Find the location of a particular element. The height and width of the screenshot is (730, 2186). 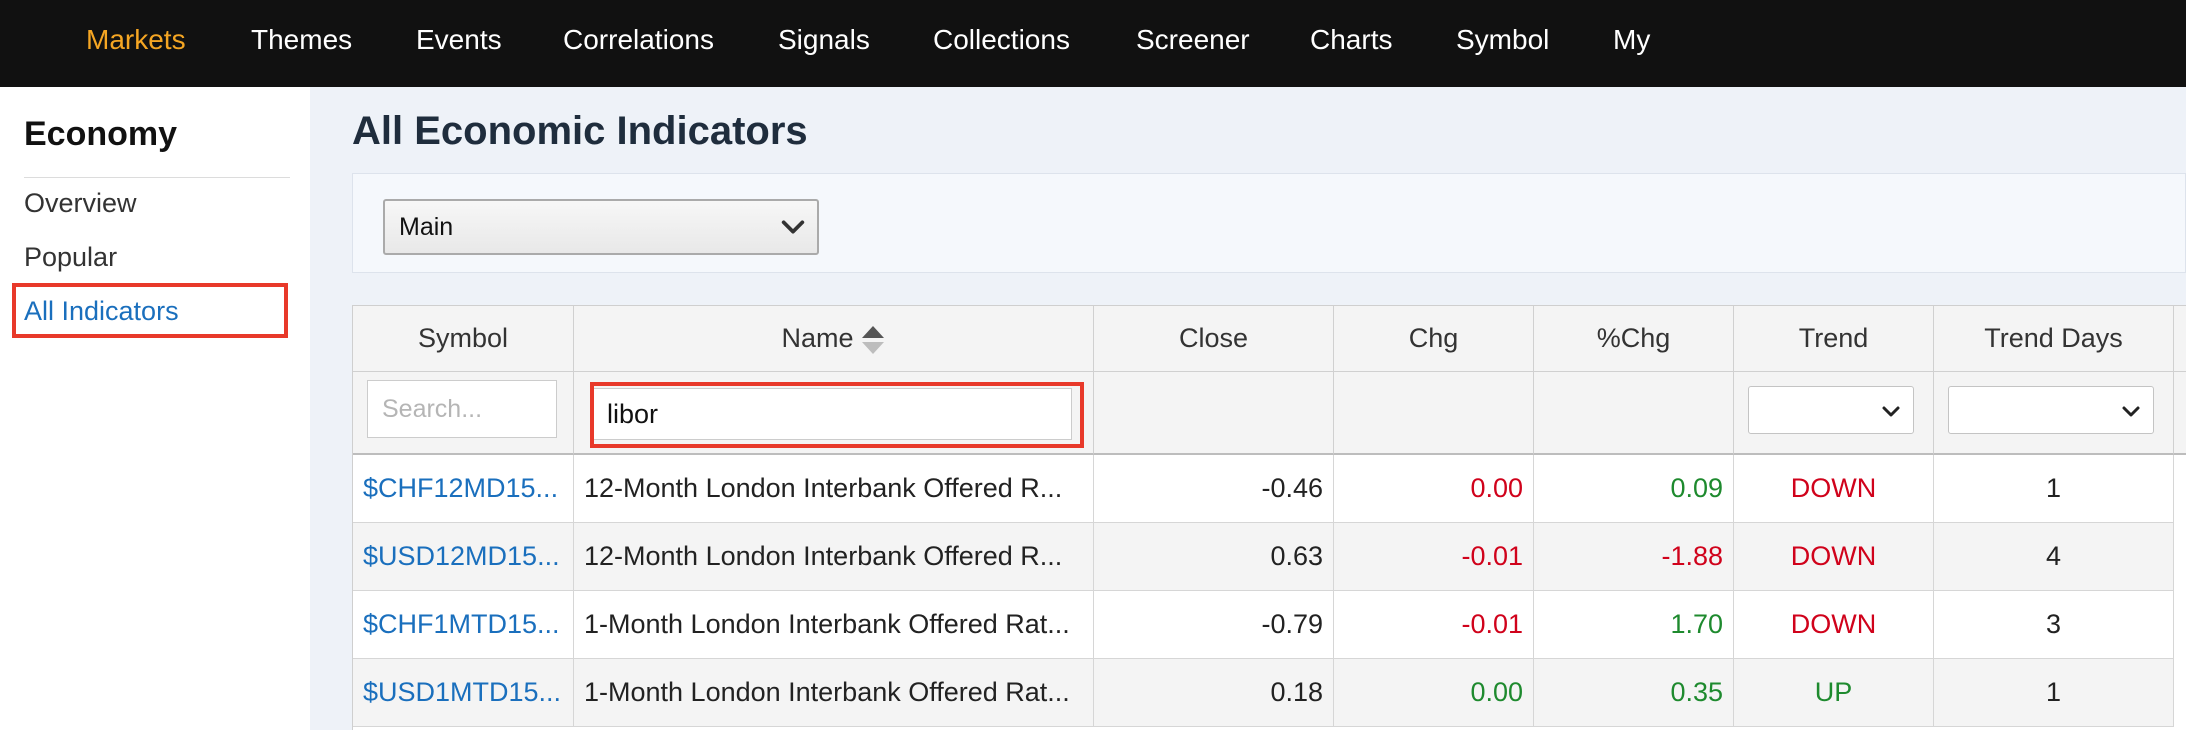

column-header-pct-chg: %Chg is located at coordinates (1634, 339).